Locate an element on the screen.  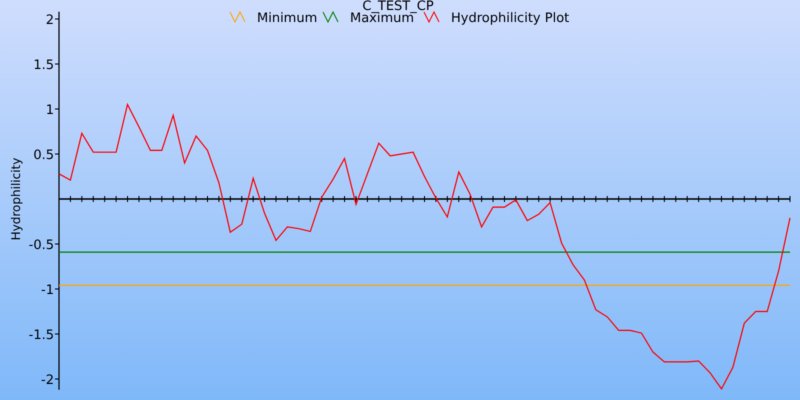
chart-title: C_TEST_CP is located at coordinates (398, 7).